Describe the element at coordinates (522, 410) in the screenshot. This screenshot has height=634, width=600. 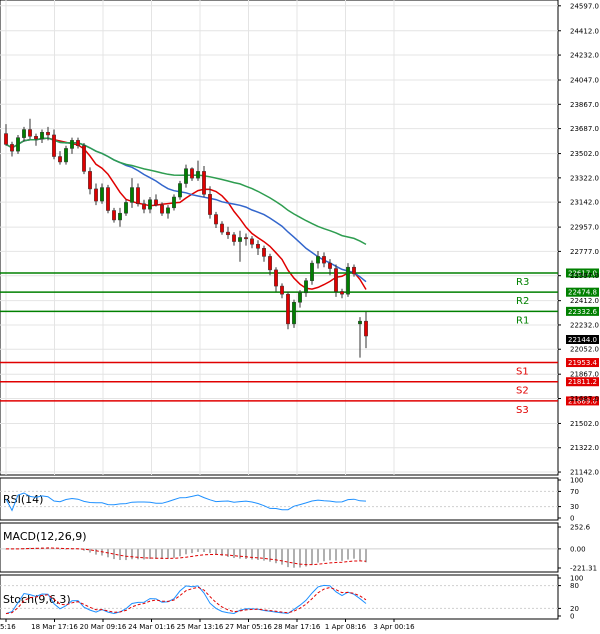
I see `level-label: S3` at that location.